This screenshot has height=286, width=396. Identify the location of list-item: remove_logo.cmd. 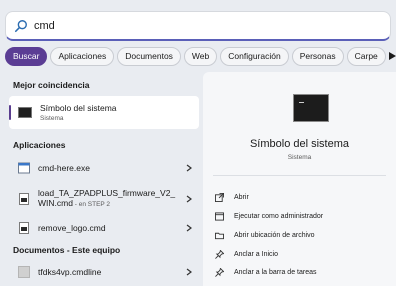
(104, 228).